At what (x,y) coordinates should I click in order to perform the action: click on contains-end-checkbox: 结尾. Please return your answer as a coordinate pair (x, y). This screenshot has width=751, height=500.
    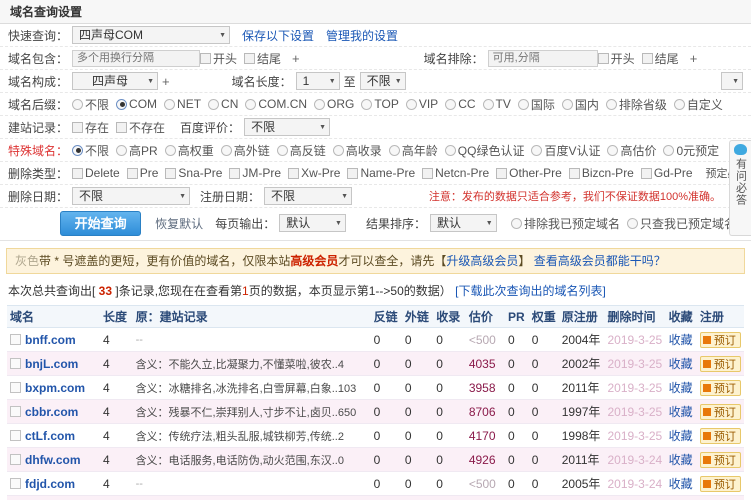
    Looking at the image, I should click on (262, 58).